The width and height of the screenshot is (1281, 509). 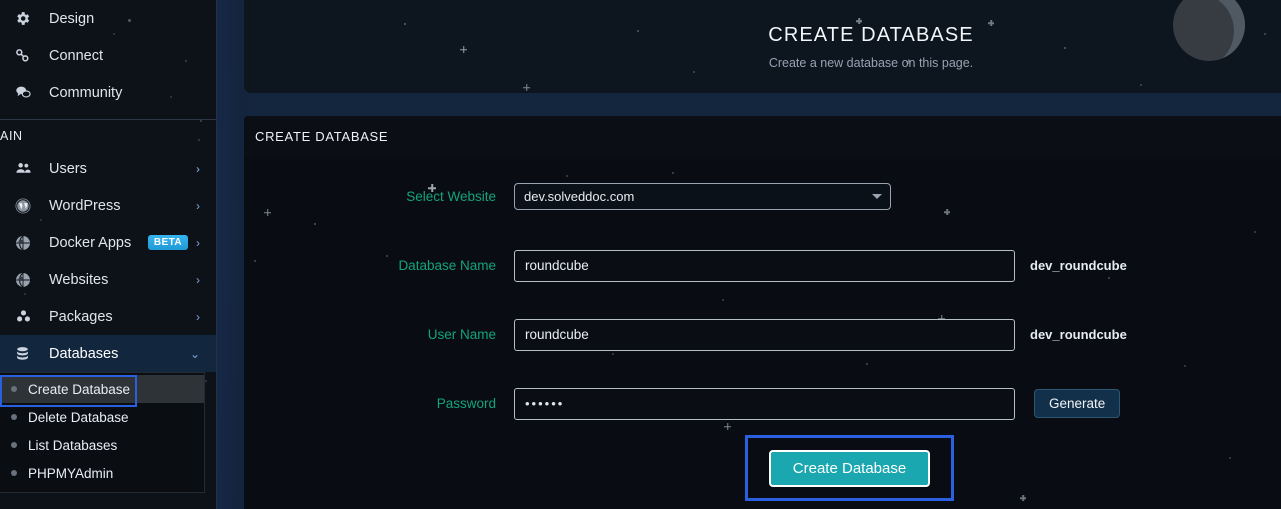 I want to click on sidebar-item-community: Community, so click(x=108, y=92).